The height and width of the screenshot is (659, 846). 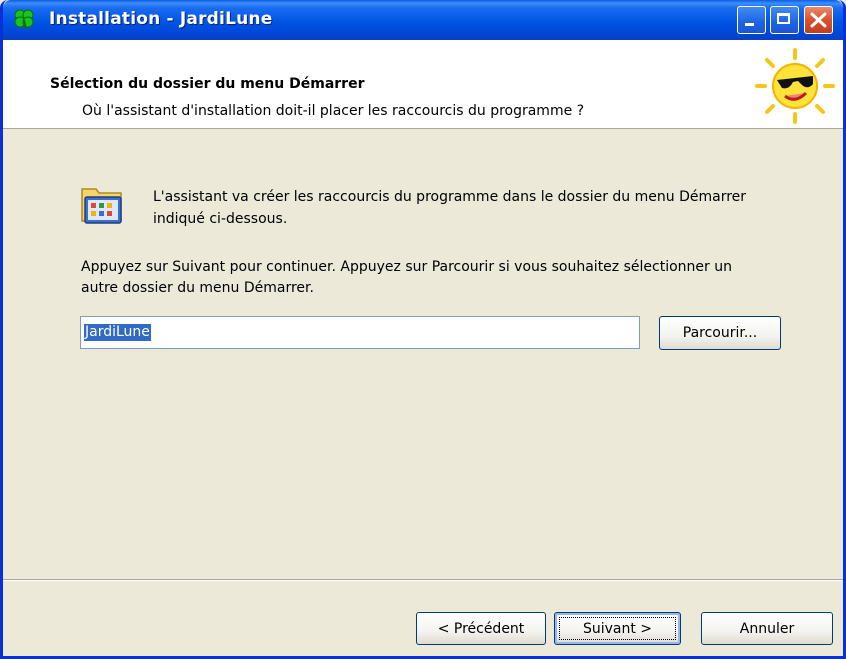 What do you see at coordinates (24, 19) in the screenshot?
I see `clover-icon` at bounding box center [24, 19].